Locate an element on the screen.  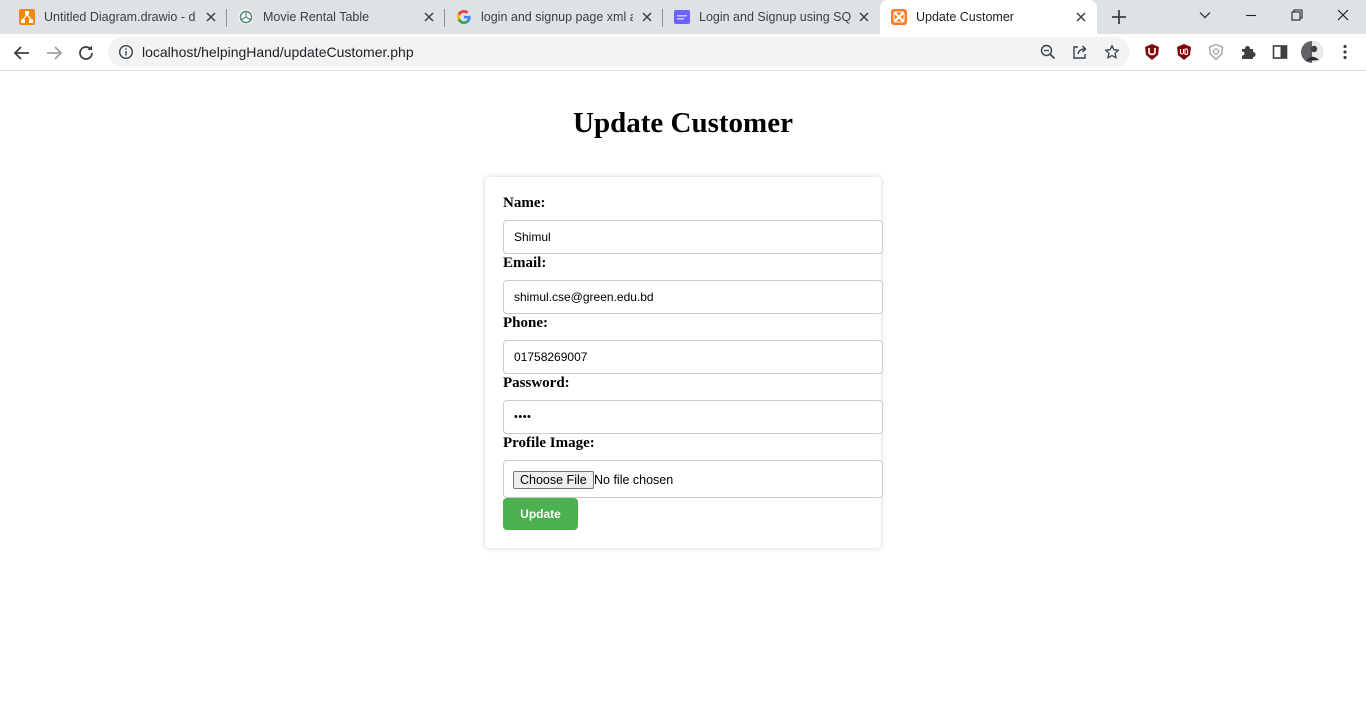
puzzle-piece-icon is located at coordinates (1248, 52).